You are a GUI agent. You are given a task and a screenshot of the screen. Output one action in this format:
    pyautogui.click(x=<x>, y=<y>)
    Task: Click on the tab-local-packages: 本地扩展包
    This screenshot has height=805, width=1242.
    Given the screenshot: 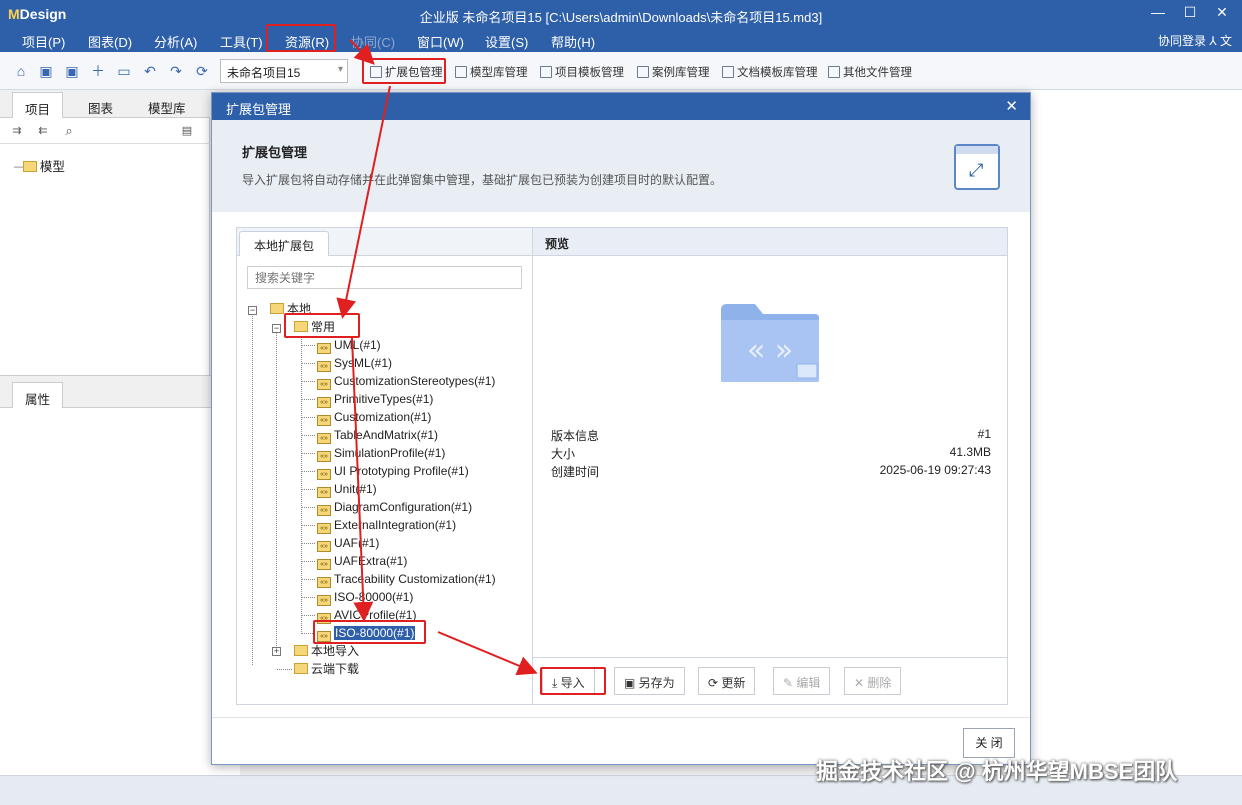 What is the action you would take?
    pyautogui.click(x=284, y=243)
    